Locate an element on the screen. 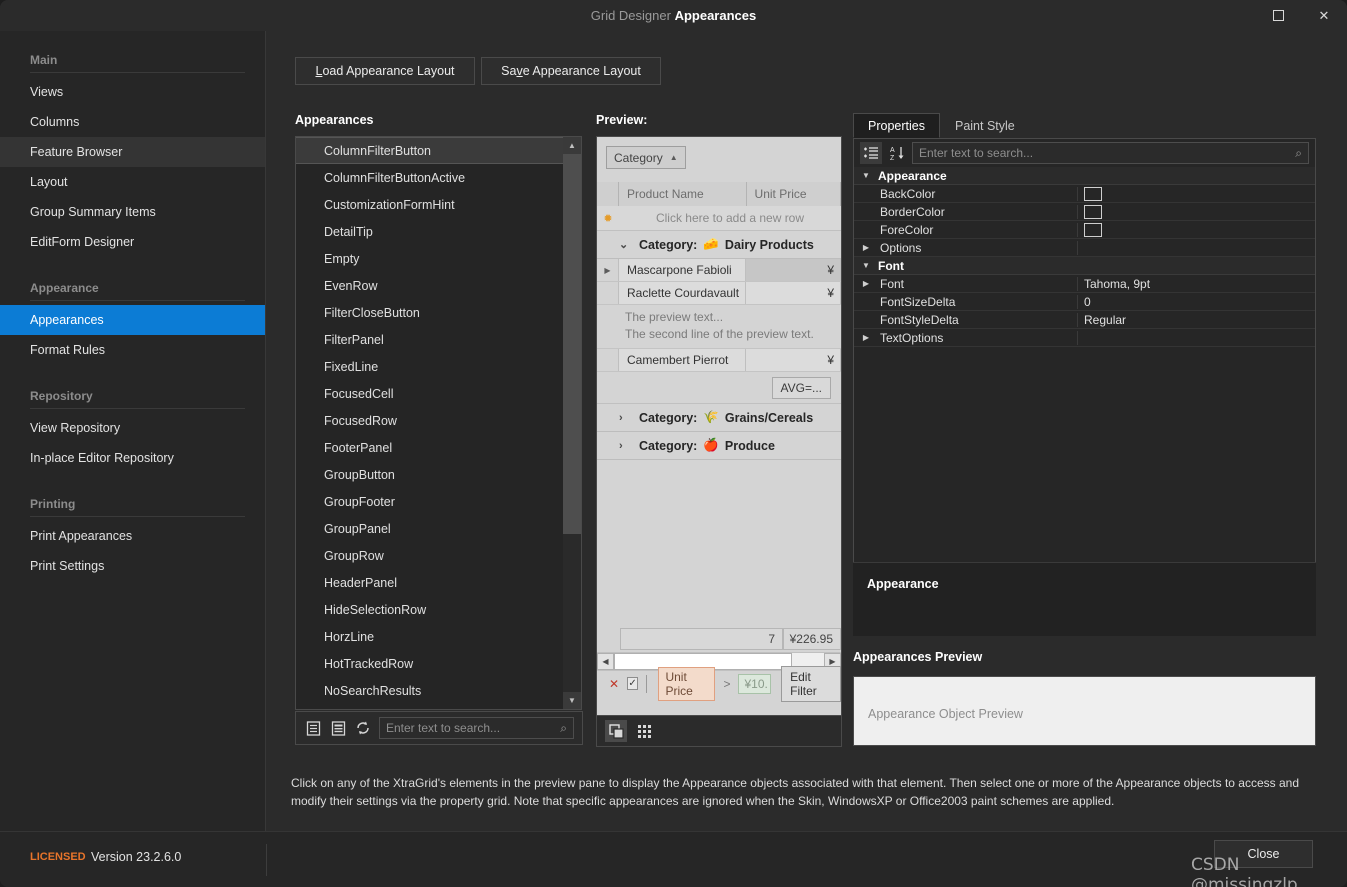  appearance-list-item: GroupRow is located at coordinates (430, 555).